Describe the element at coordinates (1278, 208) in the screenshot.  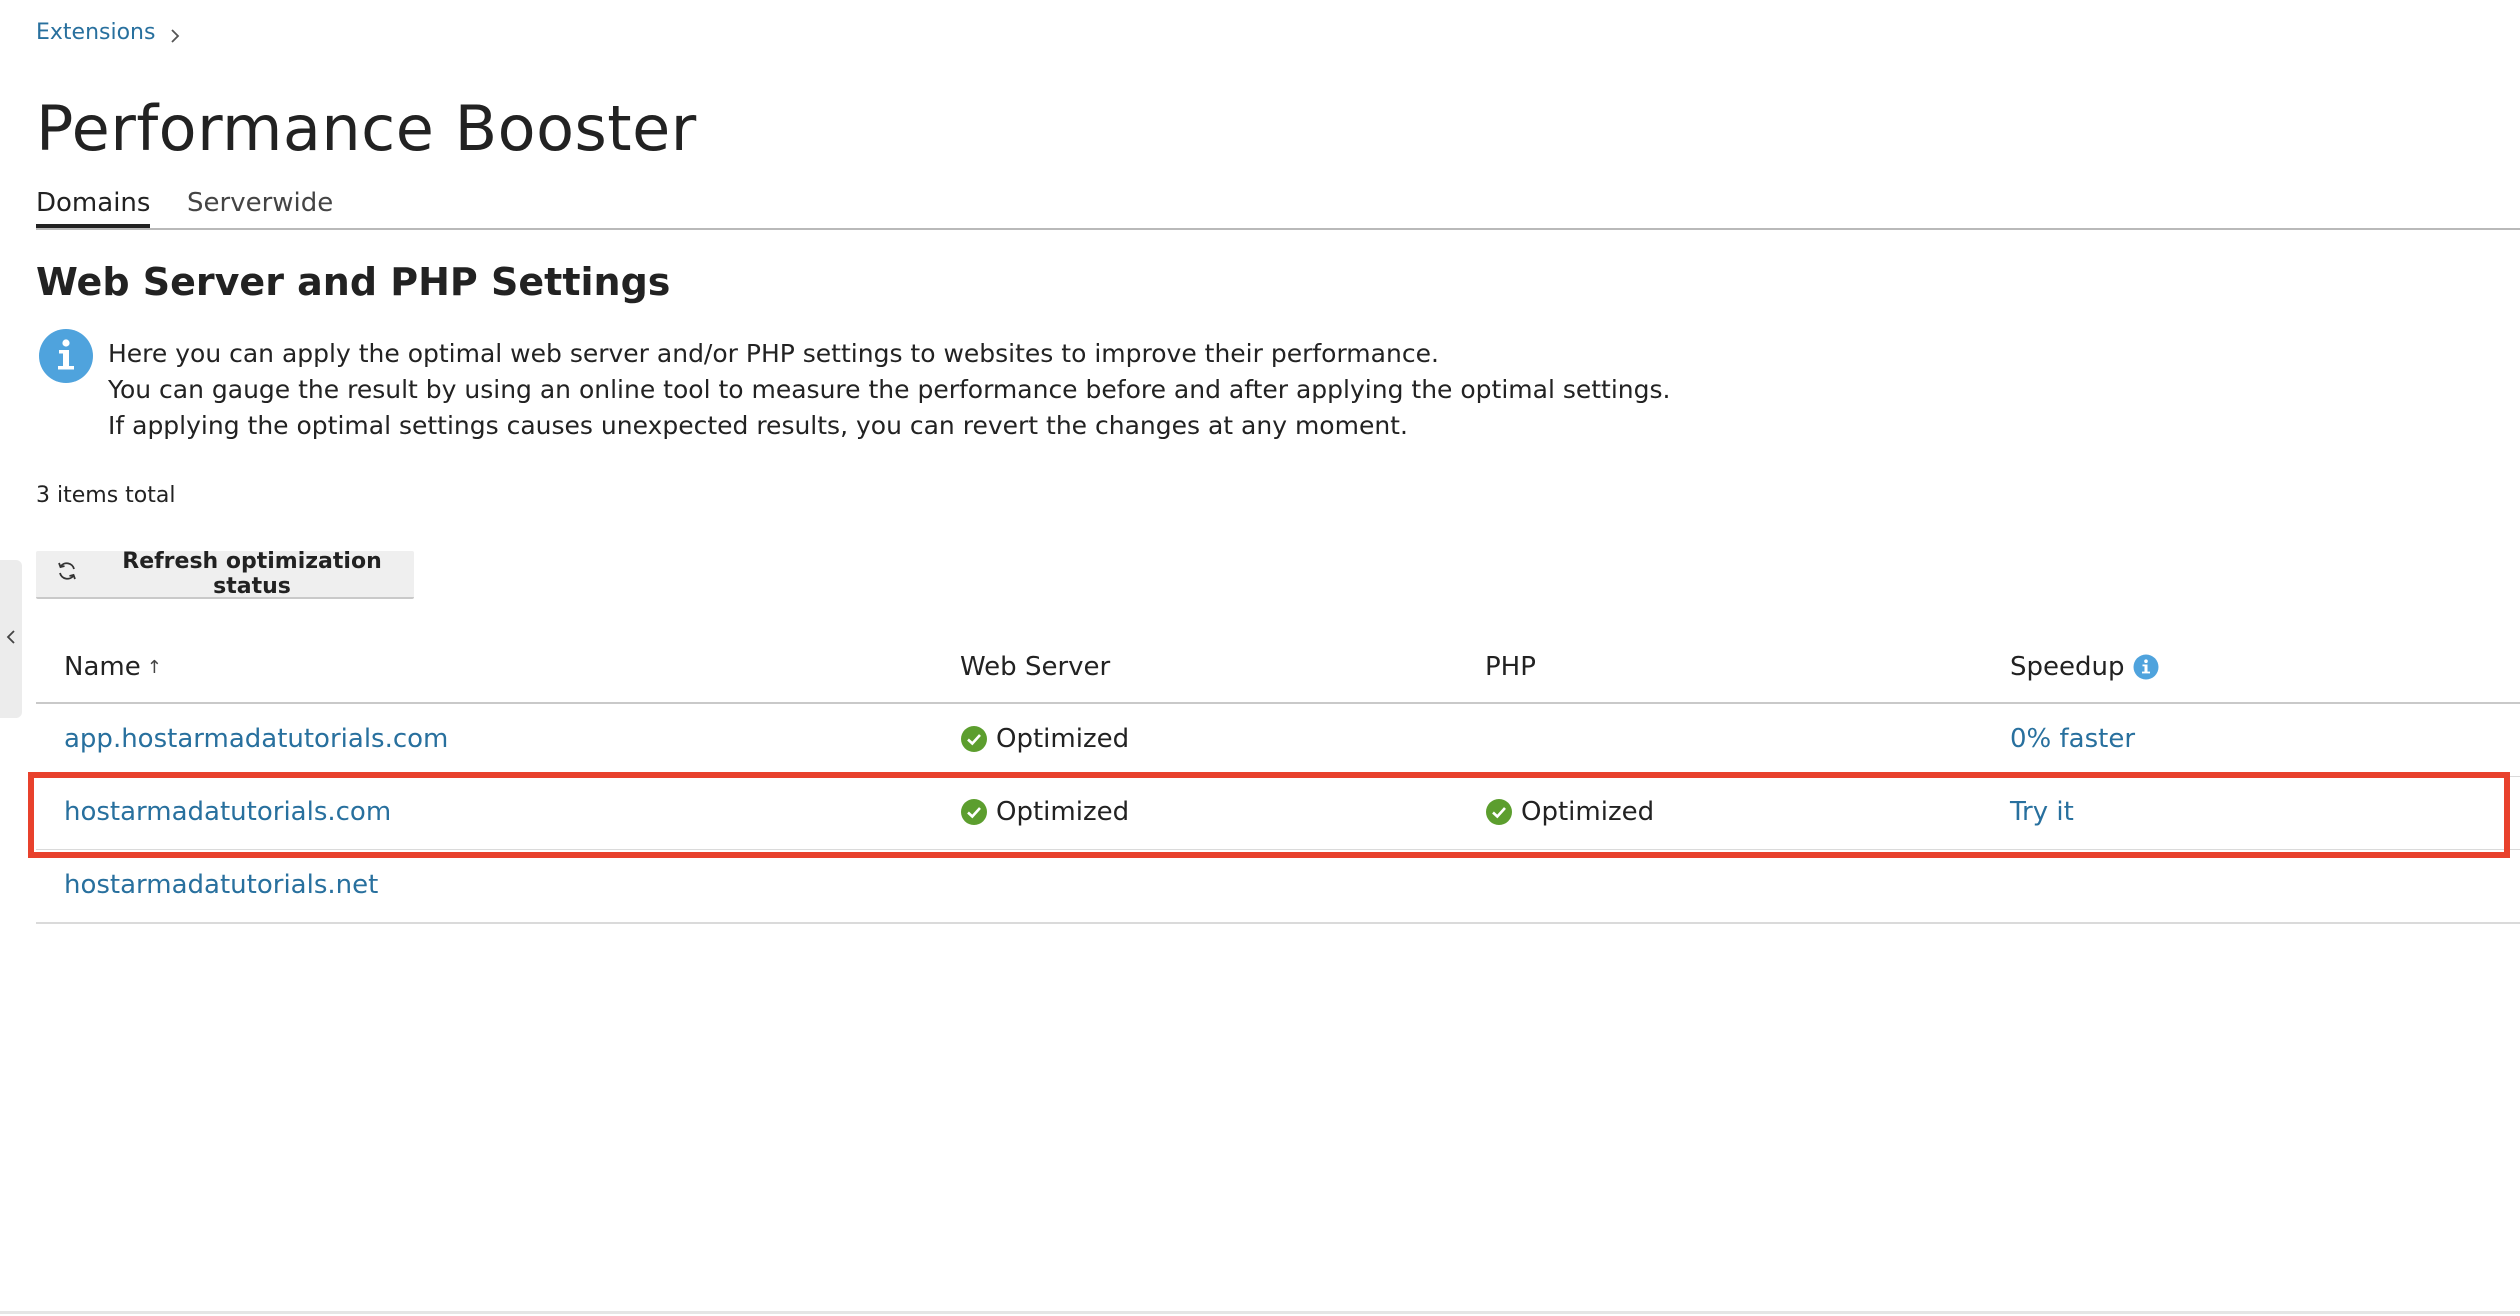
I see `tabs: Domains Serverwide` at that location.